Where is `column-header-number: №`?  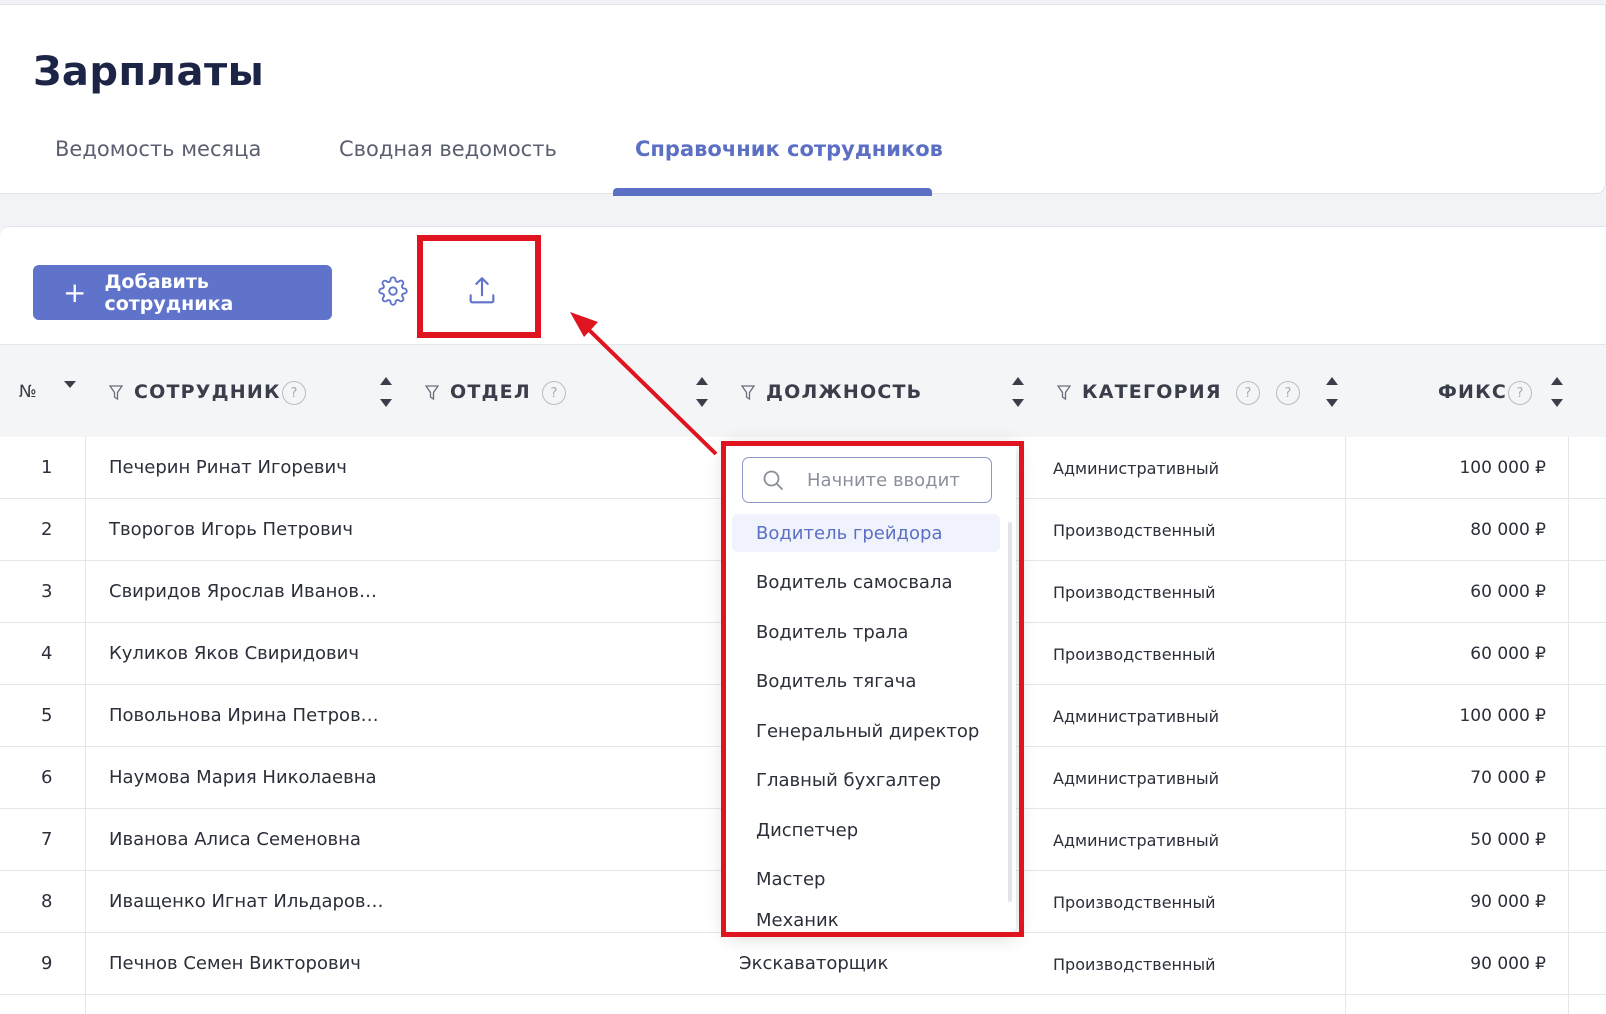 column-header-number: № is located at coordinates (28, 392).